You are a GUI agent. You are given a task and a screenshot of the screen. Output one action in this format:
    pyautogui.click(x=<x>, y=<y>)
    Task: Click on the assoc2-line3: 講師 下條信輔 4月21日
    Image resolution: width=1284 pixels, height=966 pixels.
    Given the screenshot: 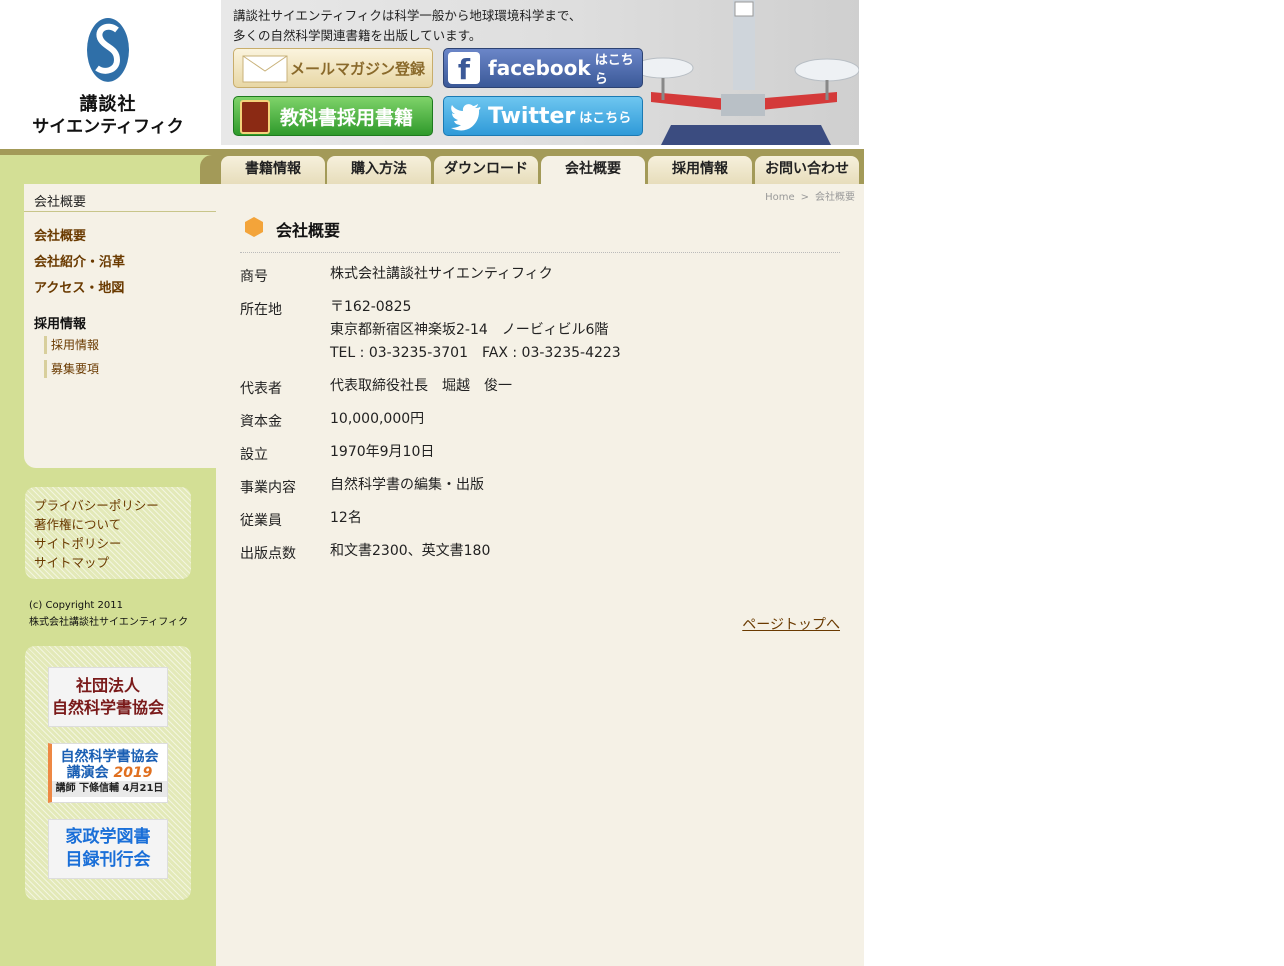 What is the action you would take?
    pyautogui.click(x=109, y=789)
    